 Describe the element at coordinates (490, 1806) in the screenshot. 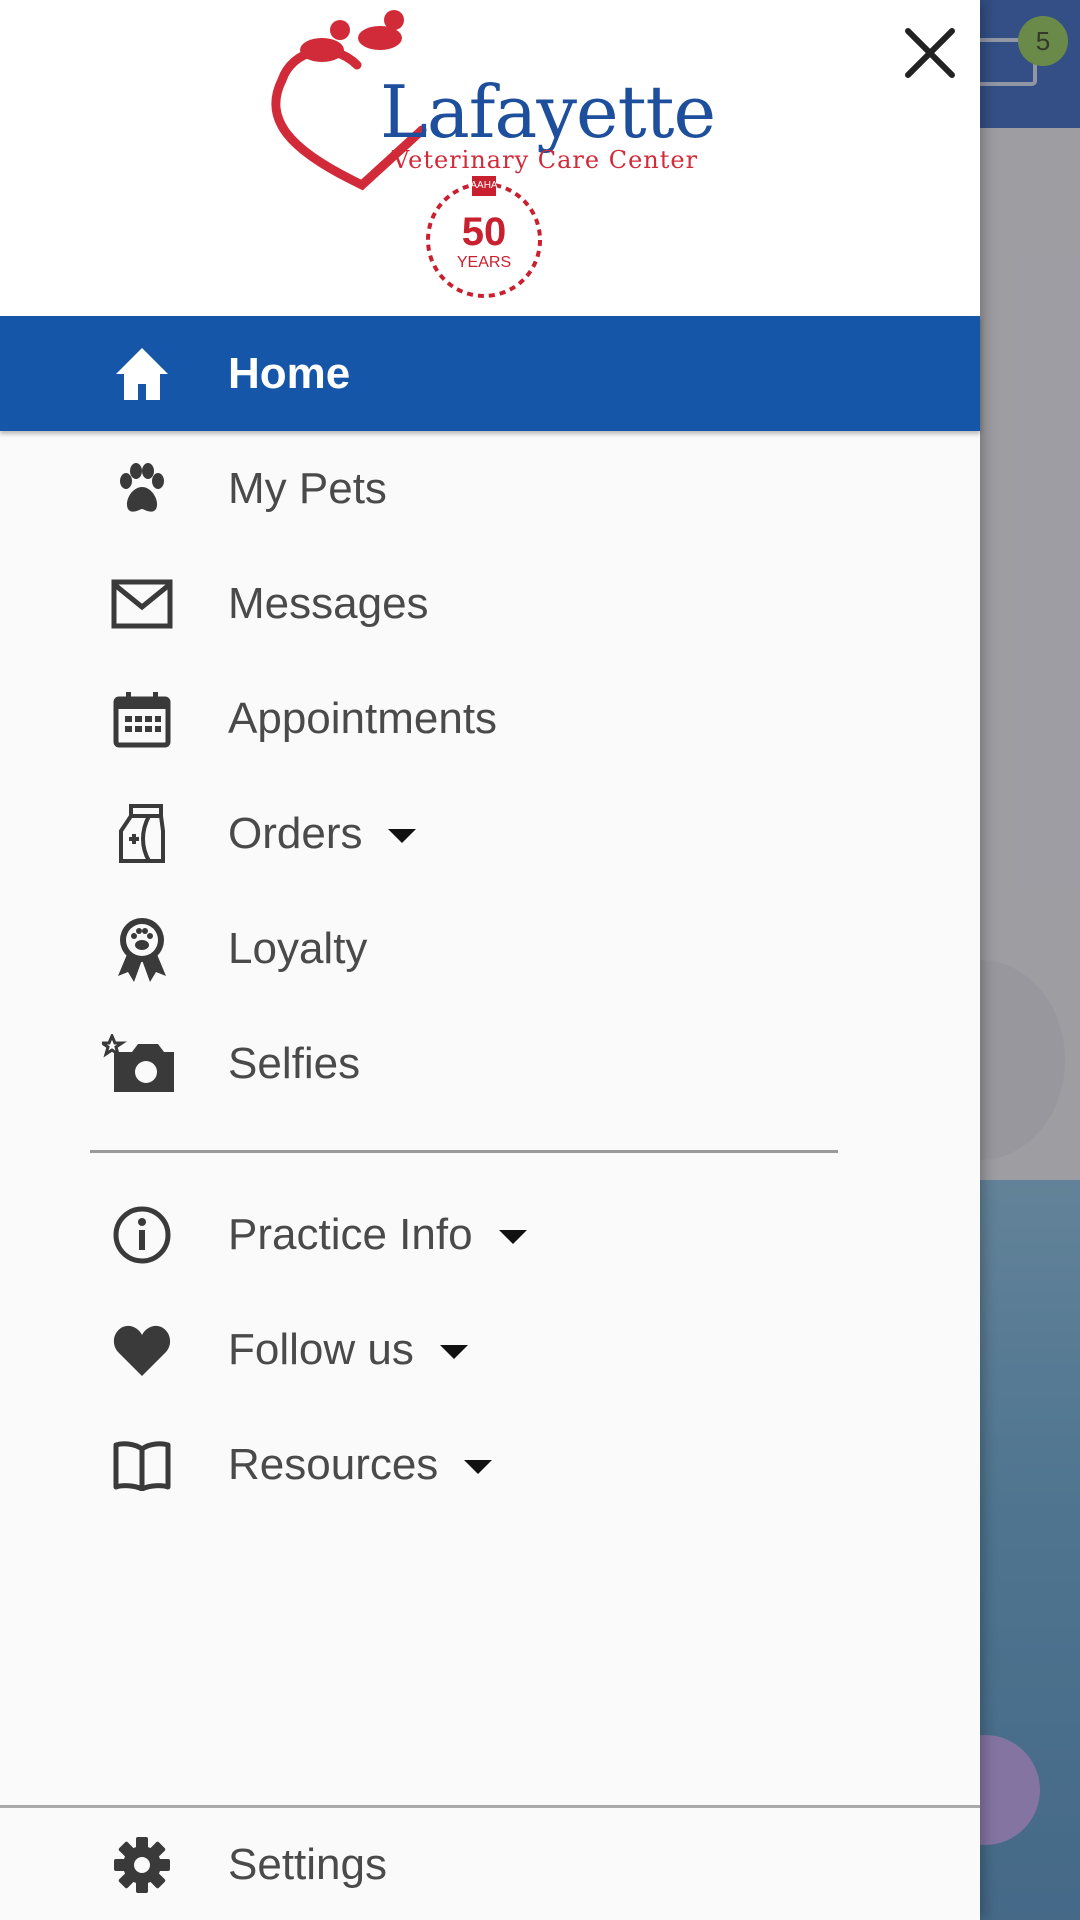

I see `settings-divider` at that location.